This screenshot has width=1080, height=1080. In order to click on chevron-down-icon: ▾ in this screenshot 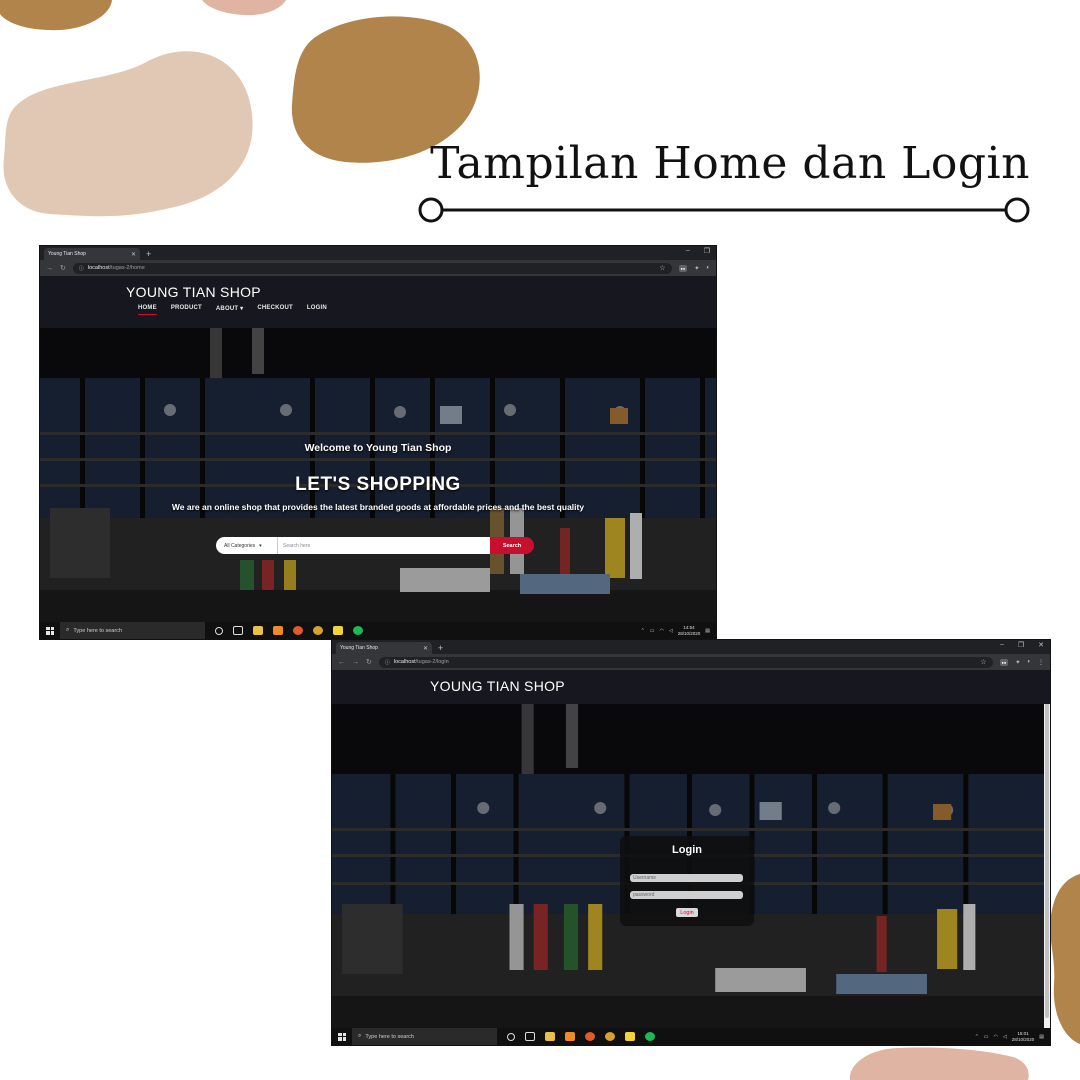, I will do `click(260, 545)`.